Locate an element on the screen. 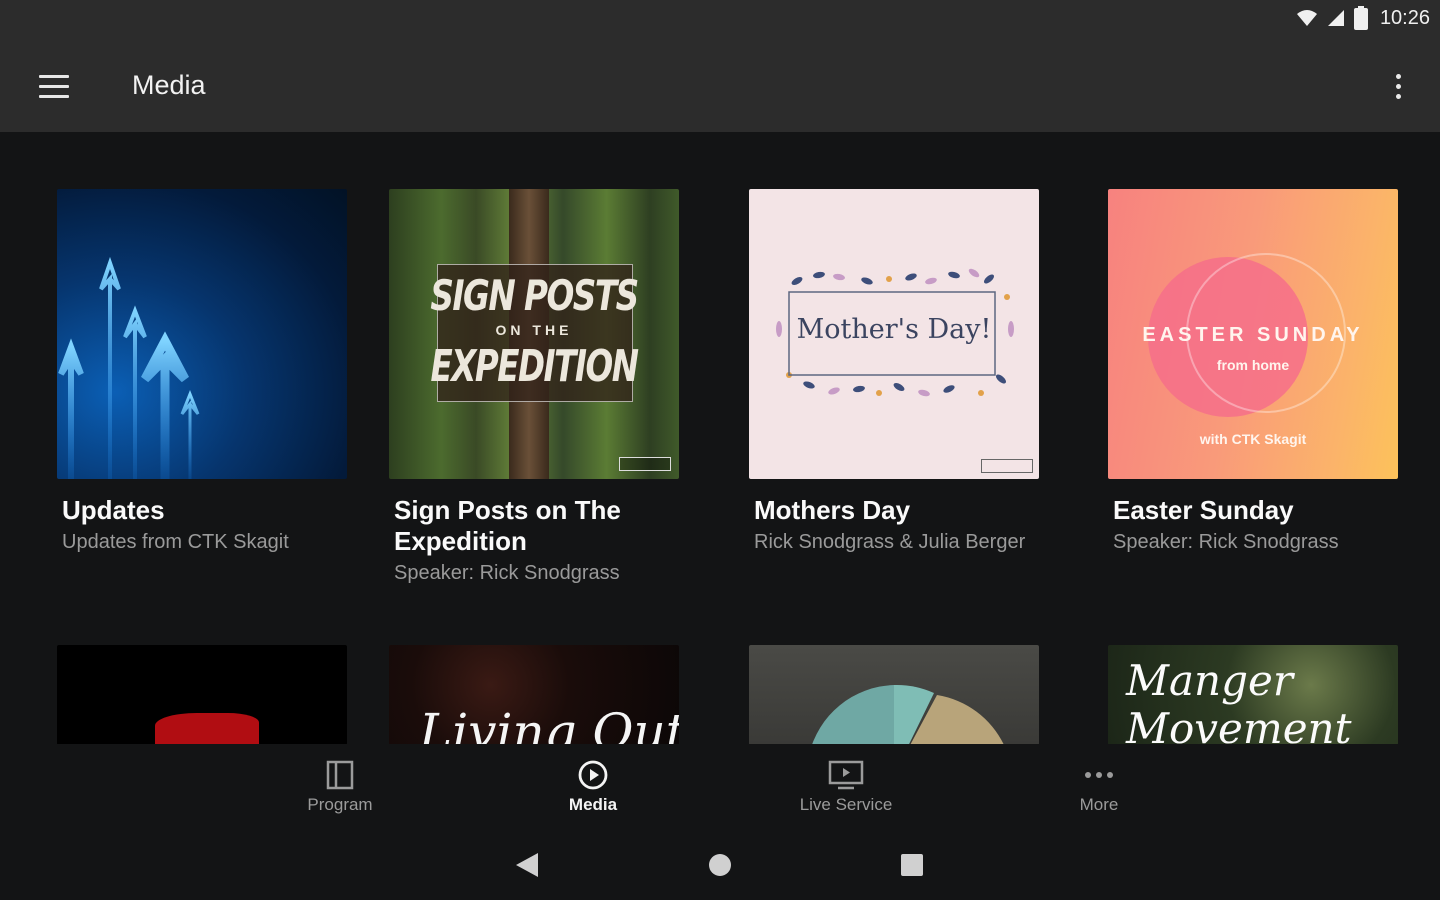 This screenshot has width=1440, height=900. app-bar: Media is located at coordinates (720, 86).